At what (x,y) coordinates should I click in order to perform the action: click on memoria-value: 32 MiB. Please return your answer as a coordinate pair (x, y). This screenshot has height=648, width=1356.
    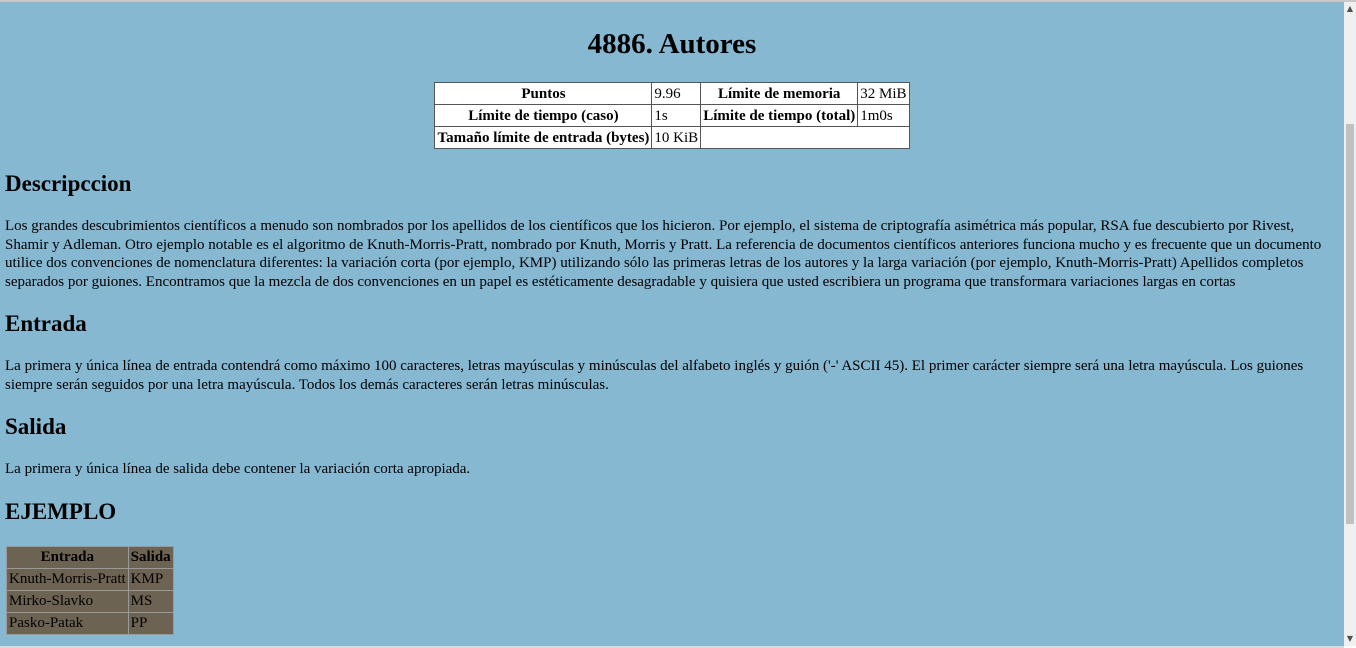
    Looking at the image, I should click on (883, 93).